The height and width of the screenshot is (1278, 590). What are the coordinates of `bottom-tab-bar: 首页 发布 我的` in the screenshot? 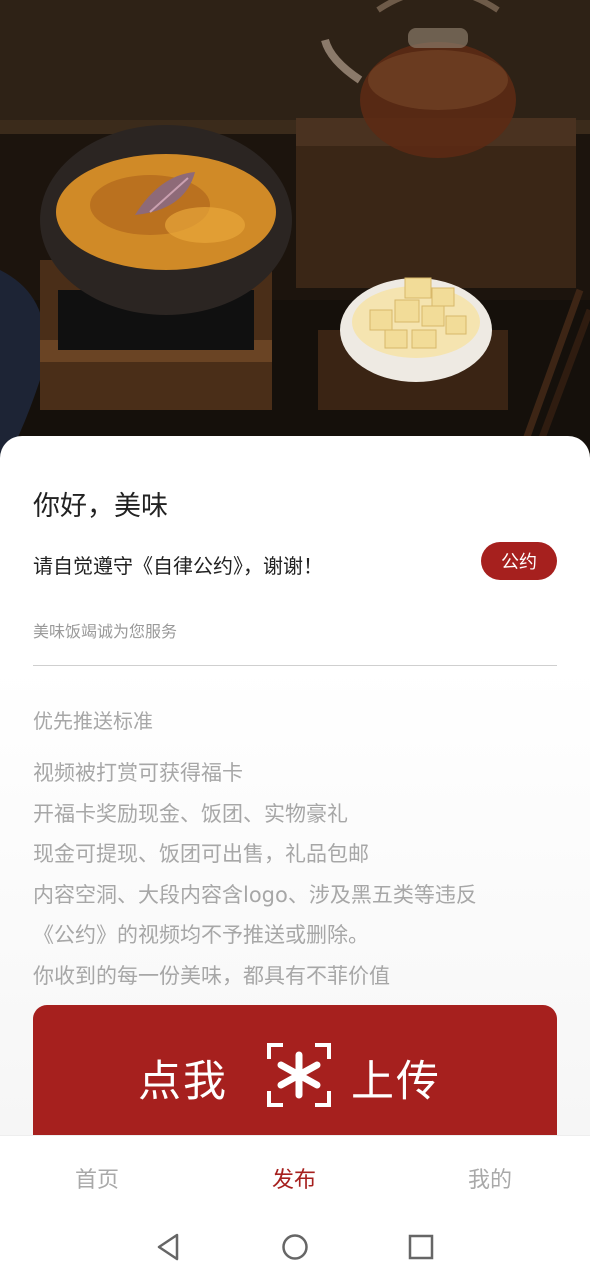 It's located at (295, 1176).